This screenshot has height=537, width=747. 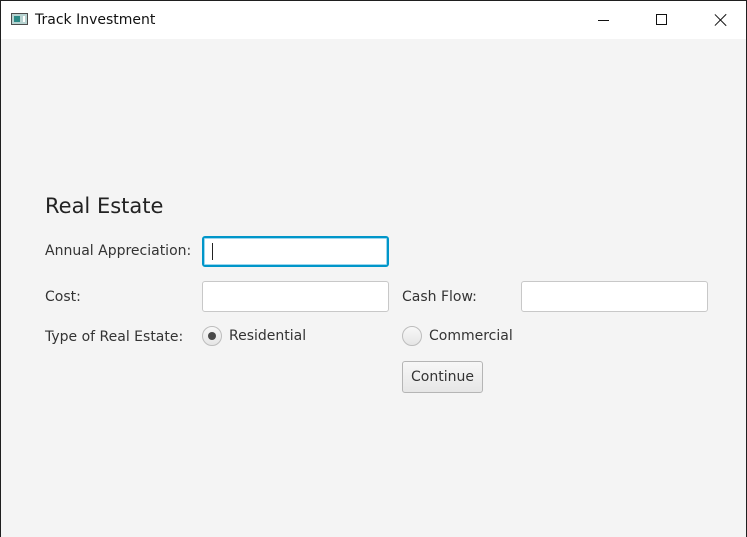 I want to click on window-title: Track Investment, so click(x=95, y=20).